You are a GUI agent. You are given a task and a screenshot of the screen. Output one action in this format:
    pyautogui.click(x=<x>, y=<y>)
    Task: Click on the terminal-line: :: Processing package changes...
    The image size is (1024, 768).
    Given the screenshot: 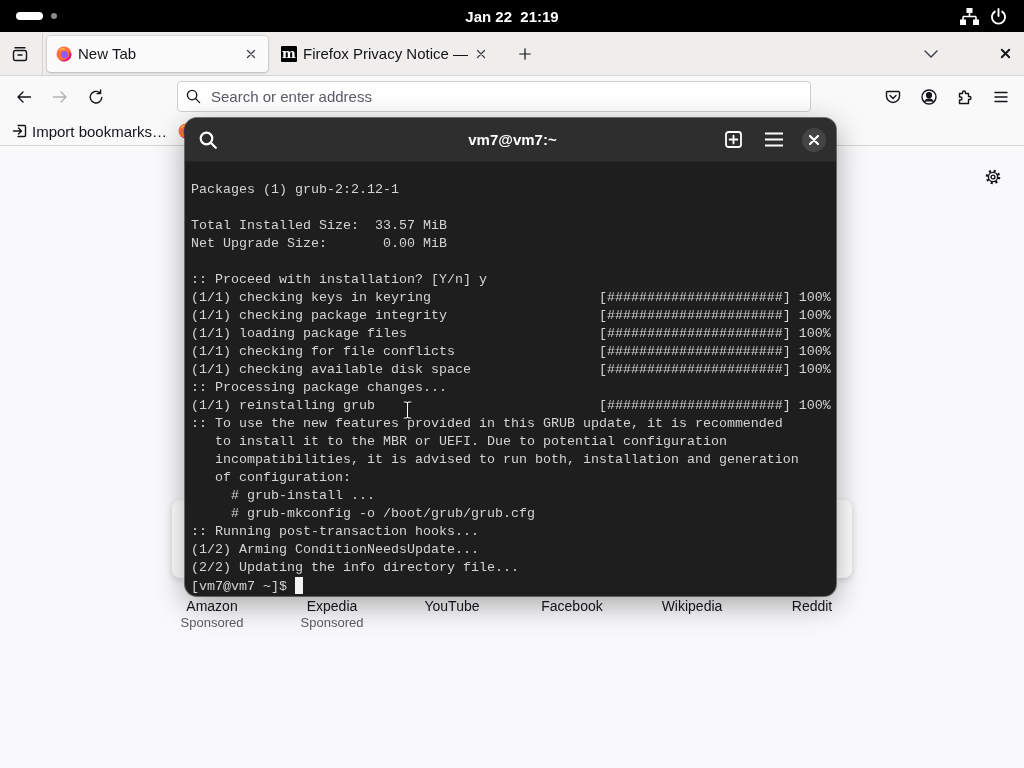 What is the action you would take?
    pyautogui.click(x=319, y=387)
    